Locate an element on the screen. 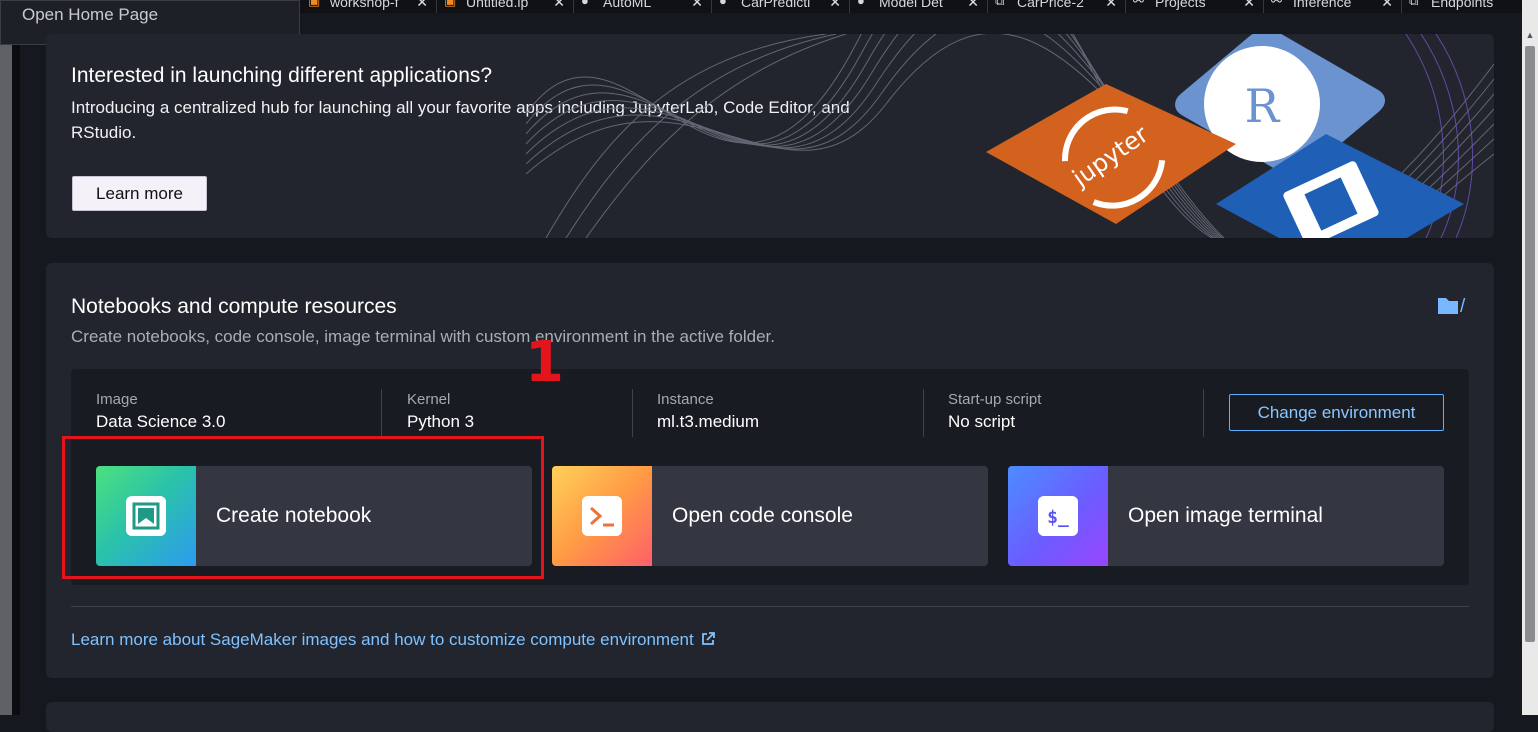 The height and width of the screenshot is (732, 1538). env-kernel: Kernel Python 3 is located at coordinates (441, 411).